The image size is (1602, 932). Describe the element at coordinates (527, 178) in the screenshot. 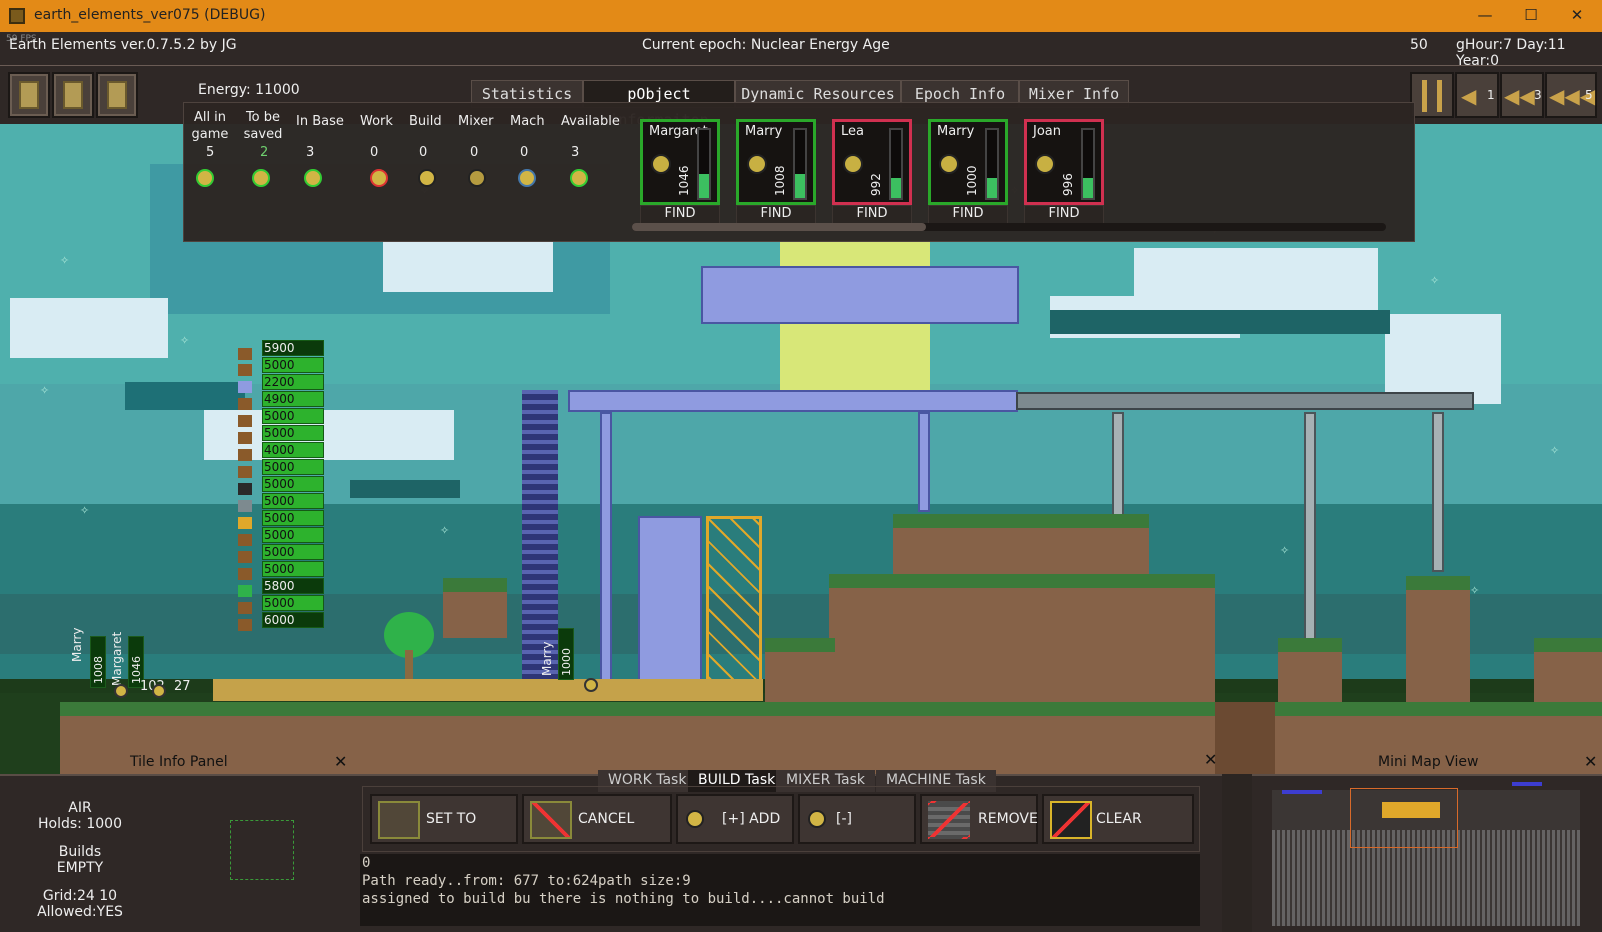

I see `human-mach-icon` at that location.